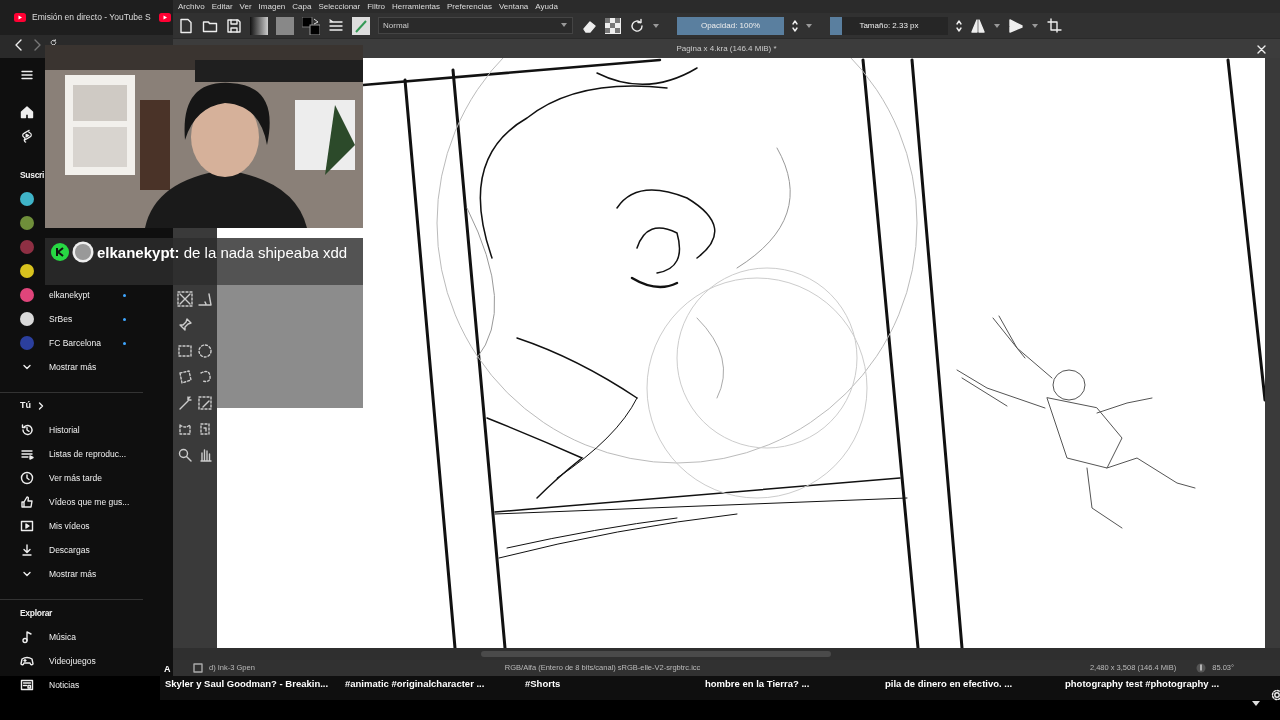 This screenshot has height=720, width=1280. What do you see at coordinates (564, 25) in the screenshot?
I see `caret-down-icon` at bounding box center [564, 25].